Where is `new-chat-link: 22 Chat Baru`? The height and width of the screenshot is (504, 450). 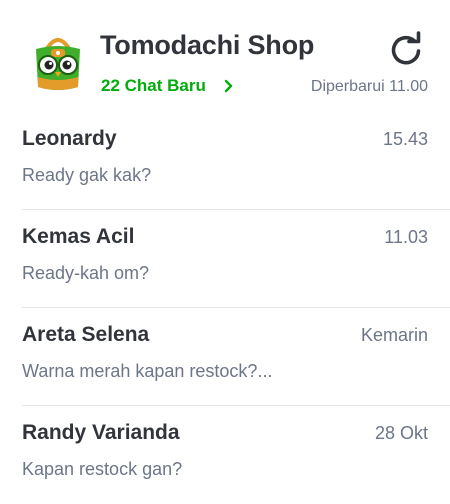 new-chat-link: 22 Chat Baru is located at coordinates (168, 86).